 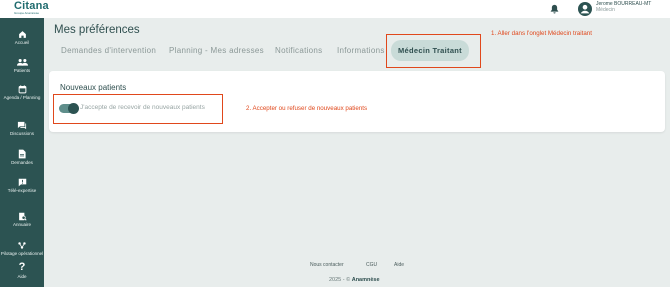 What do you see at coordinates (22, 162) in the screenshot?
I see `sidebar-item-label: Demandes` at bounding box center [22, 162].